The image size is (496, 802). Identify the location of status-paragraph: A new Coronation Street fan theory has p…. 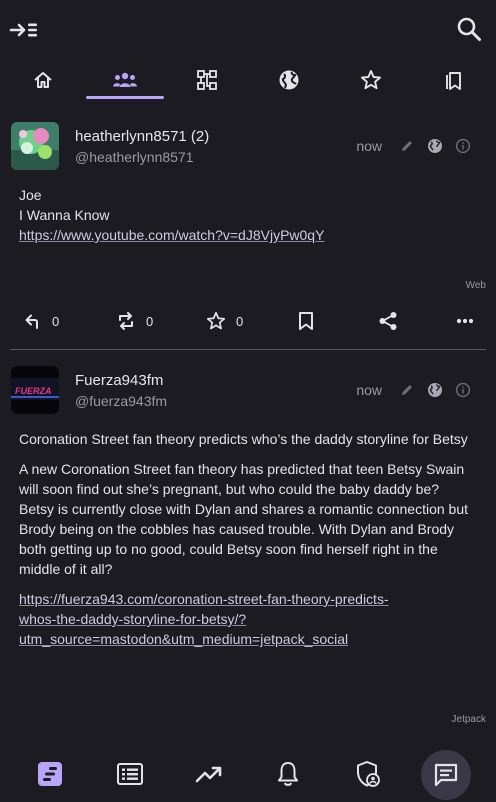
(243, 519).